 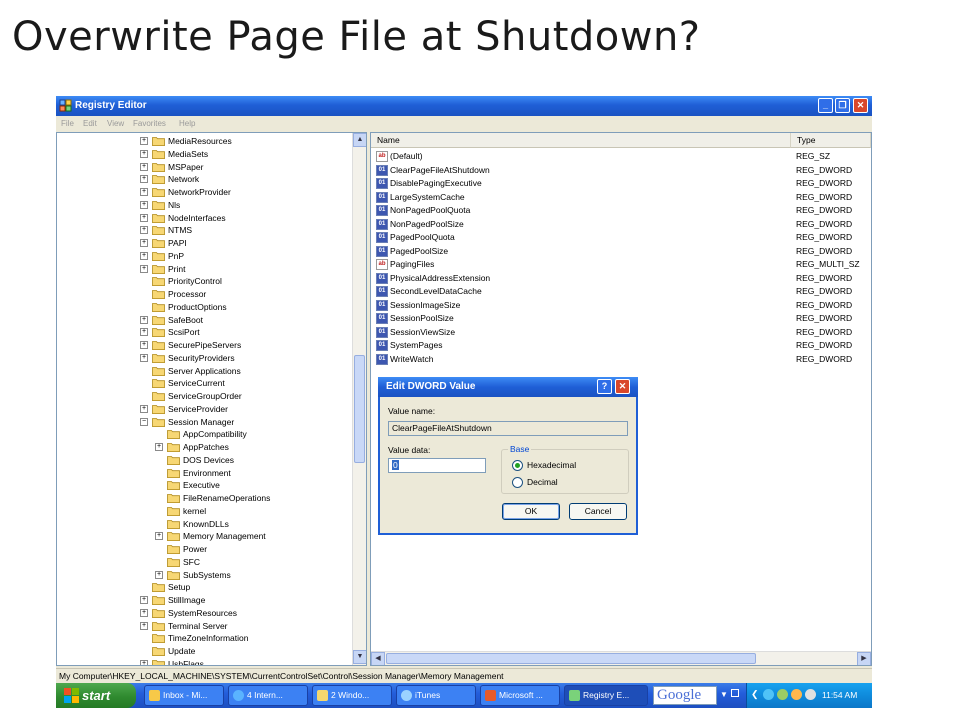 I want to click on tree-vertical-scrollbar: ▲ ▼, so click(x=359, y=399).